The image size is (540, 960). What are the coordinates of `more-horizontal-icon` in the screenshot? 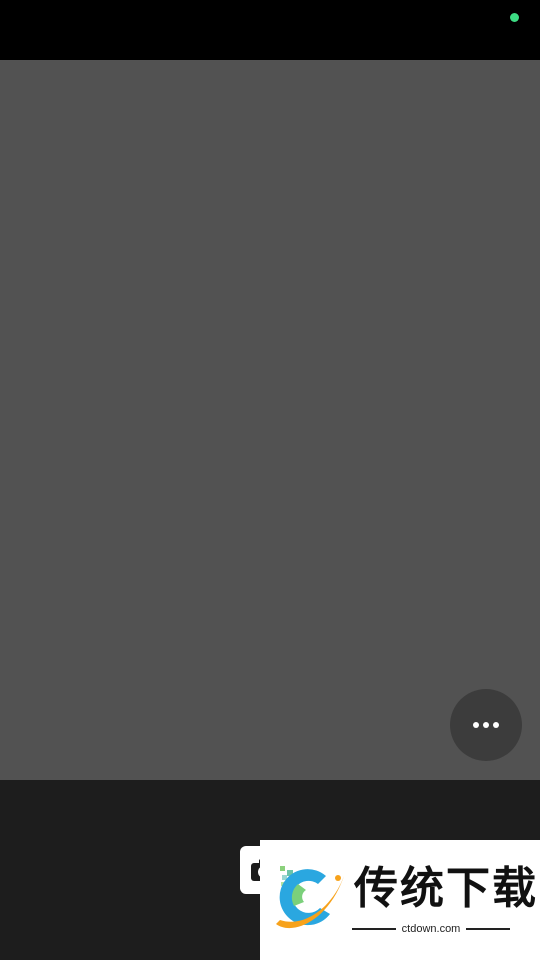 It's located at (476, 725).